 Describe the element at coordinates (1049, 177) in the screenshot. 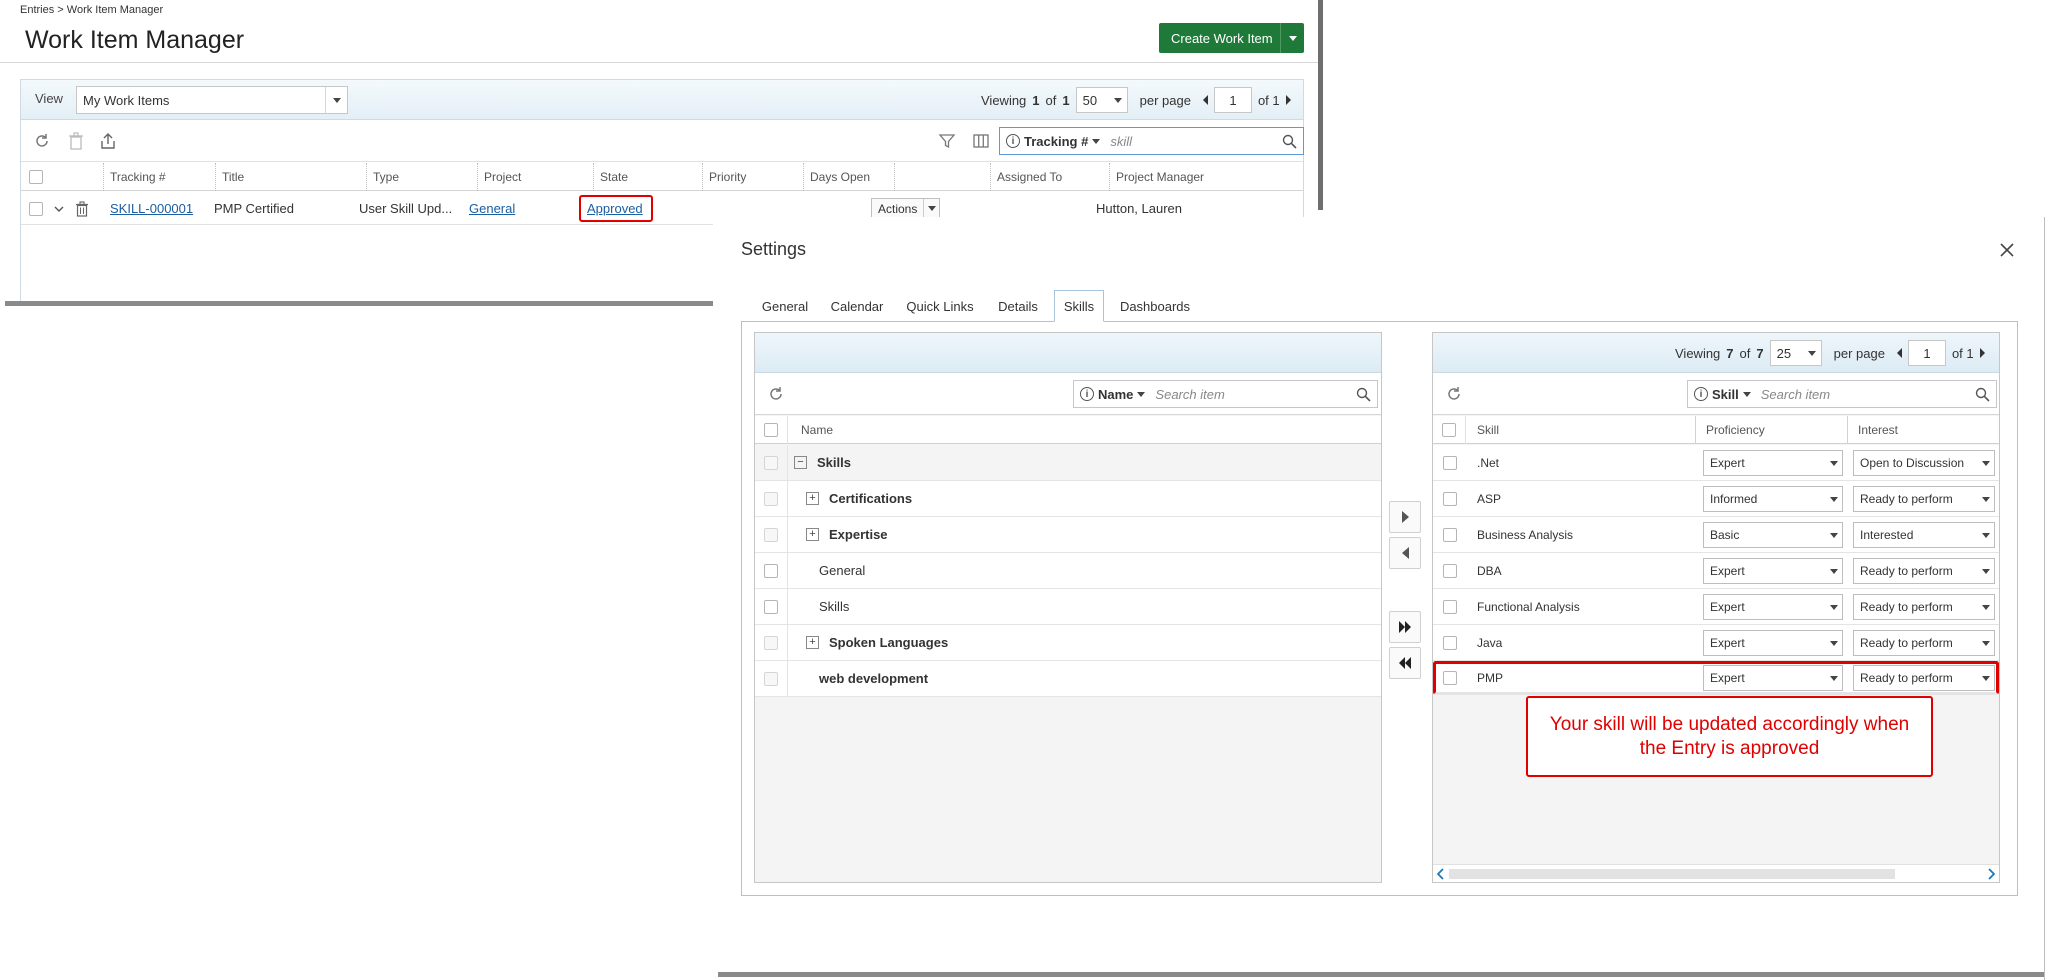

I see `column-header-assigned-to: Assigned To` at that location.